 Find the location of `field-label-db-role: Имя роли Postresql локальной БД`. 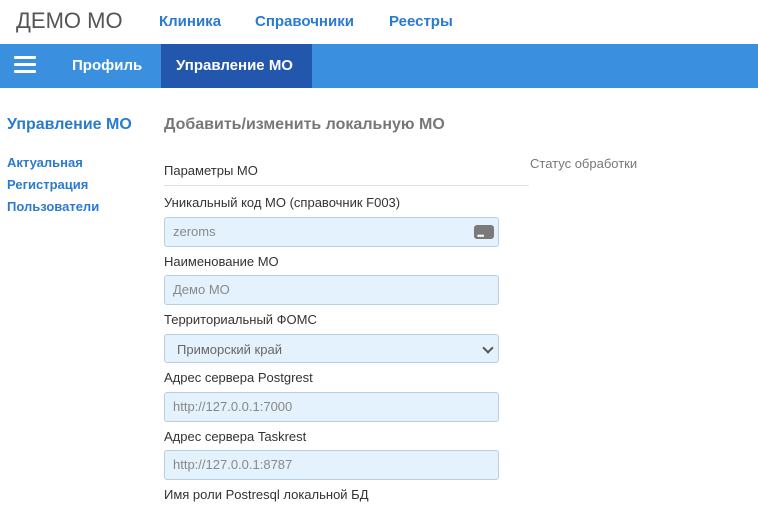

field-label-db-role: Имя роли Postresql локальной БД is located at coordinates (266, 494).